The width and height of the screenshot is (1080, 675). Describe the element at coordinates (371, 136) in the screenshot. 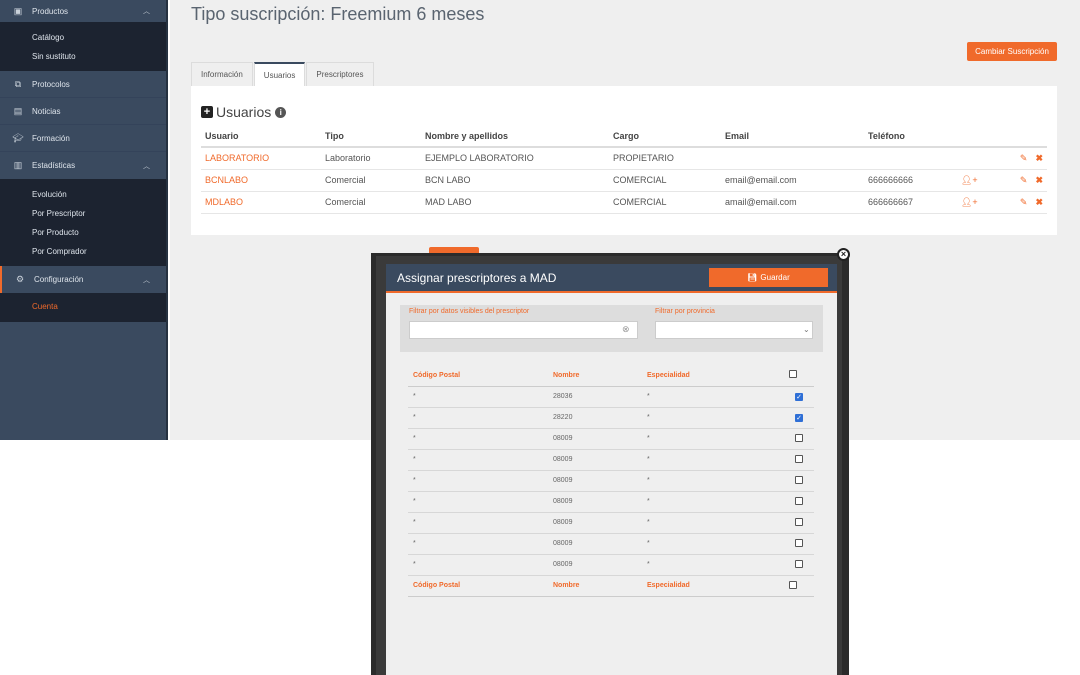

I see `column-header: Tipo` at that location.